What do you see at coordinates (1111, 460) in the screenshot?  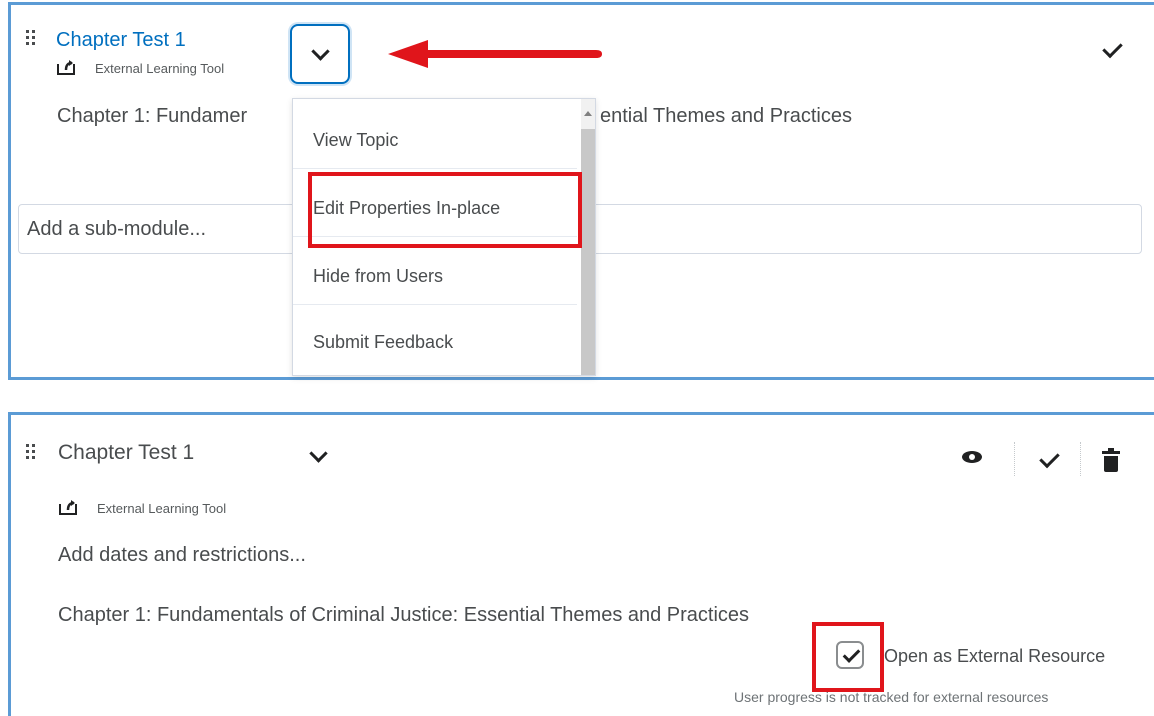 I see `trash-icon` at bounding box center [1111, 460].